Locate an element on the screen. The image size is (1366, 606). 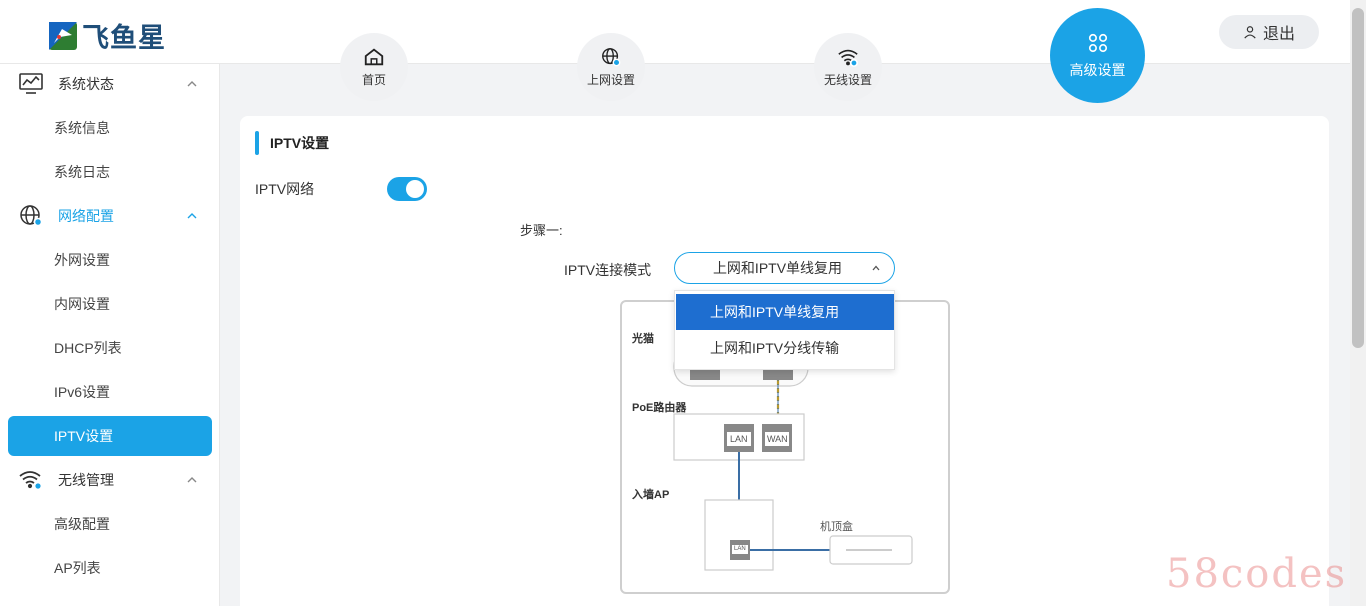
diagram-router-label: PoE路由器 is located at coordinates (659, 408).